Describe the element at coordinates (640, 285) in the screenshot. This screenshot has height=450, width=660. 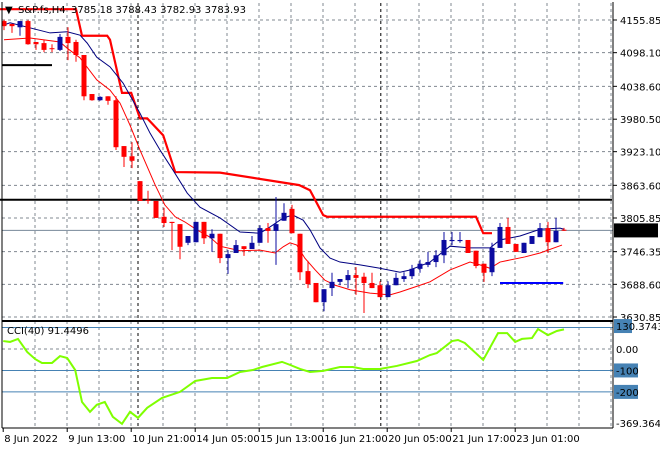
I see `price-label: 3688.60` at that location.